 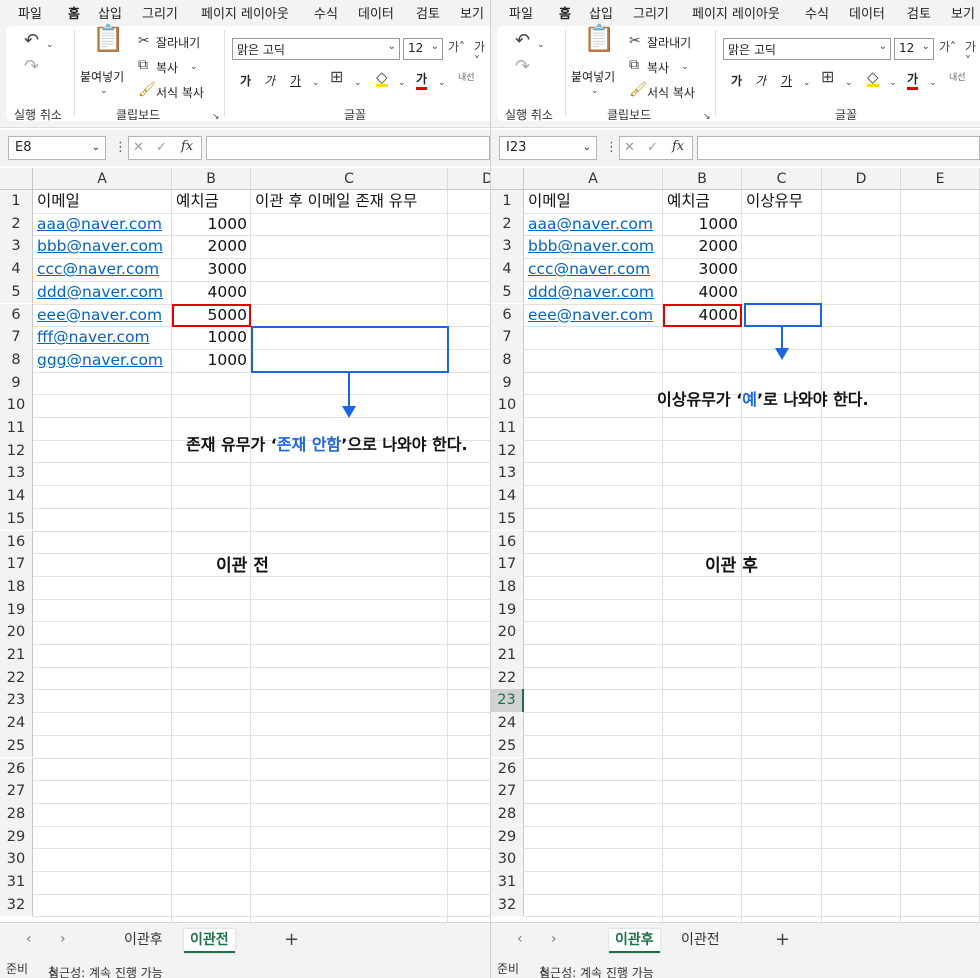 What do you see at coordinates (591, 292) in the screenshot?
I see `email-cell: ddd@naver.com` at bounding box center [591, 292].